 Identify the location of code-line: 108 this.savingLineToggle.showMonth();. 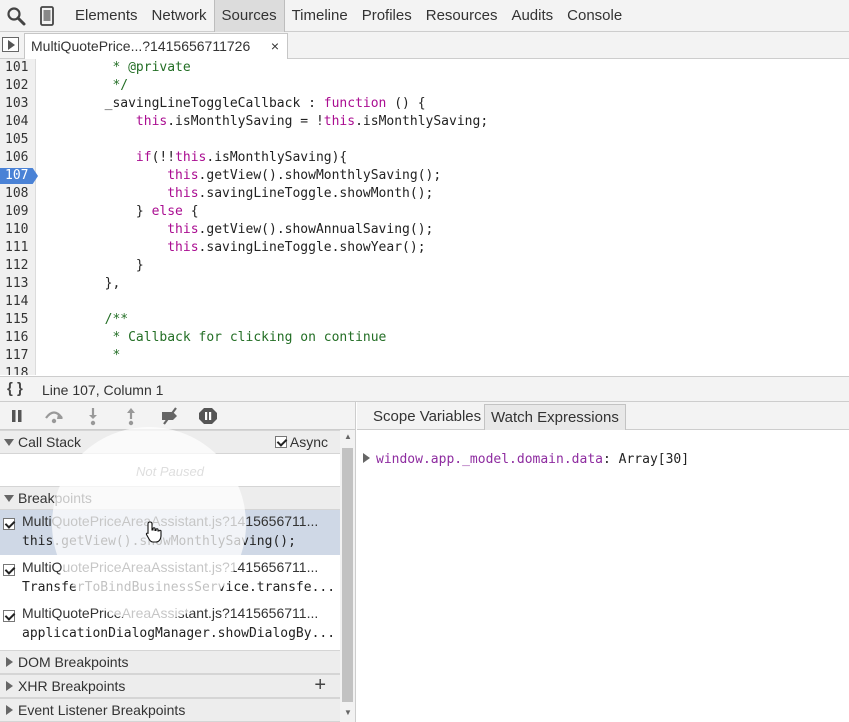
(424, 194).